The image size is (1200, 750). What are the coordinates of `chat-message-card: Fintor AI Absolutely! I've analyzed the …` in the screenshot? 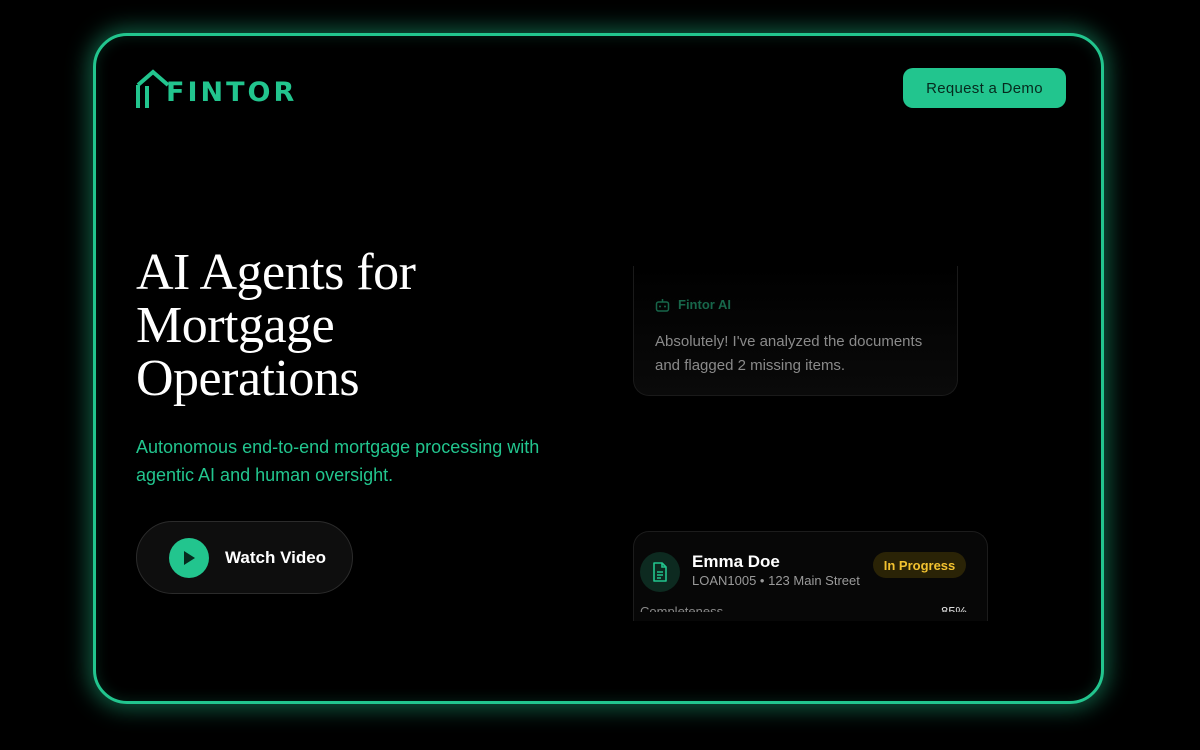 It's located at (795, 331).